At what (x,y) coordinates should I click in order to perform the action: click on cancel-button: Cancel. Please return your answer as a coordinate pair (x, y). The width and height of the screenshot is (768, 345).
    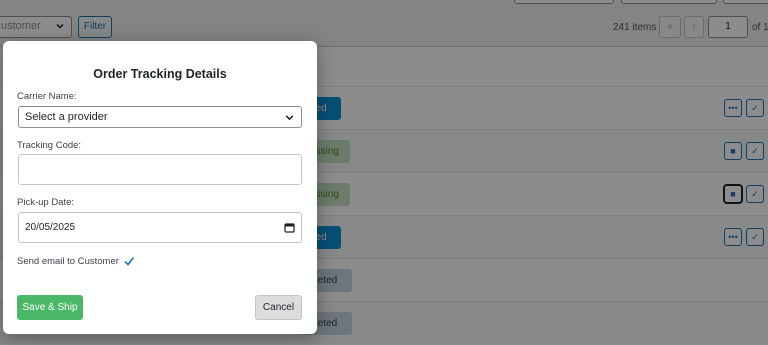
    Looking at the image, I should click on (278, 307).